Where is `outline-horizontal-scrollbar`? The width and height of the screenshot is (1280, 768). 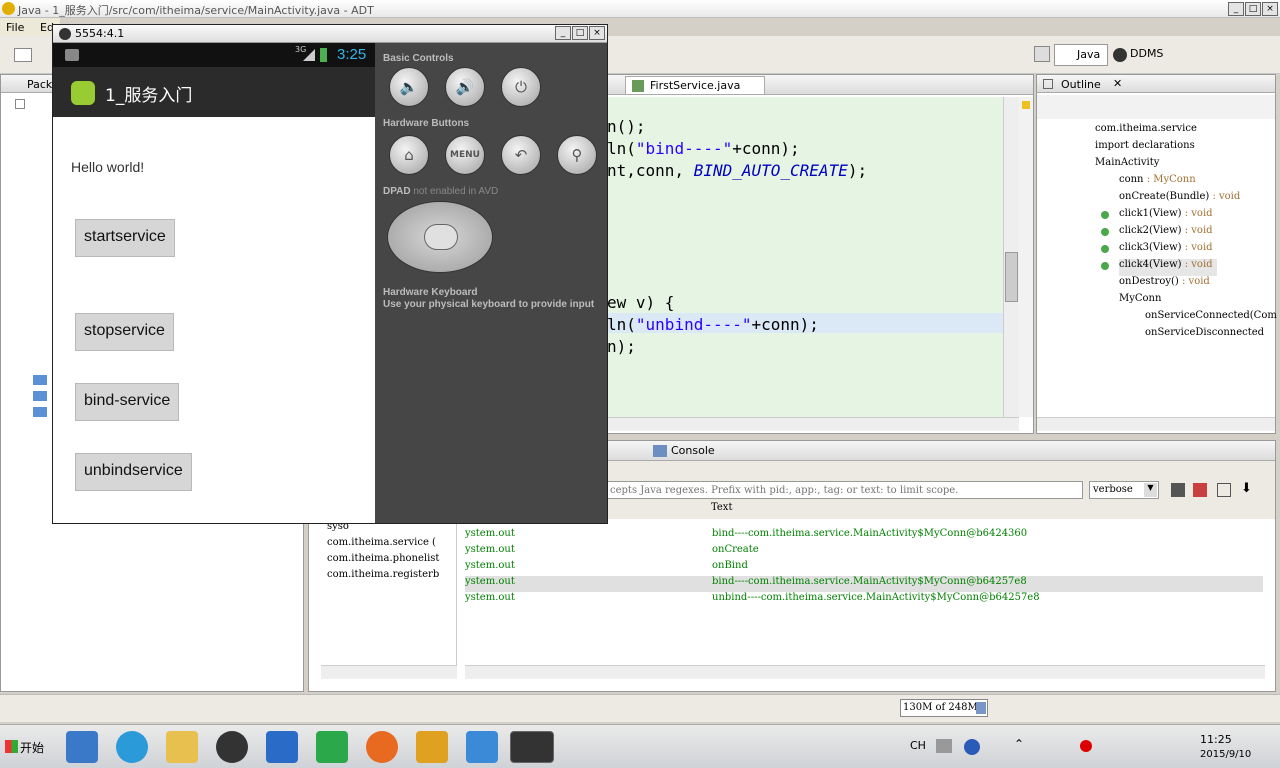 outline-horizontal-scrollbar is located at coordinates (1156, 424).